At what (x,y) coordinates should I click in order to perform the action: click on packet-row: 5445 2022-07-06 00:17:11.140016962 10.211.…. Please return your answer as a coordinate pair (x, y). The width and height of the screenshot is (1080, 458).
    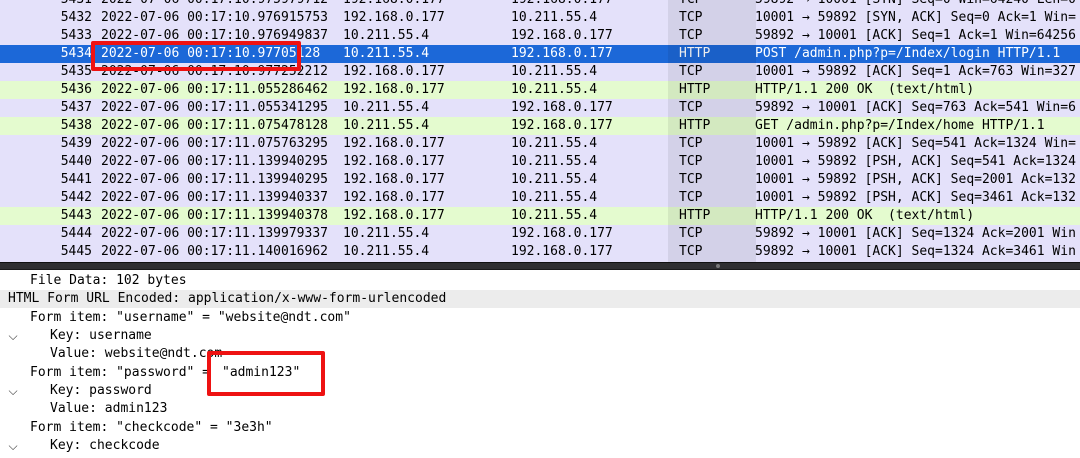
    Looking at the image, I should click on (540, 252).